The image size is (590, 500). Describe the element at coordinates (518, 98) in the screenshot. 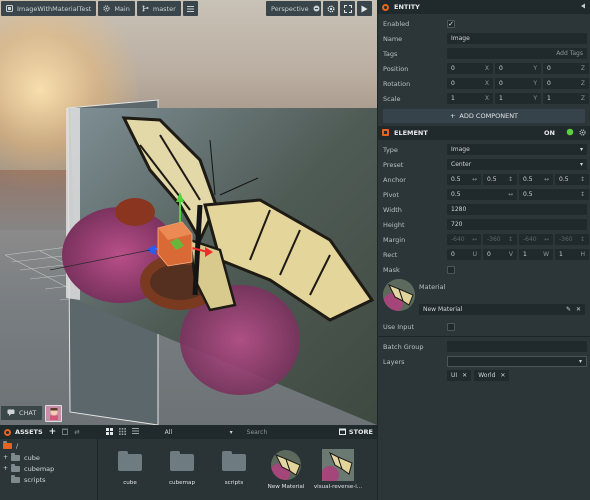

I see `scale-y-field: 1Y` at that location.